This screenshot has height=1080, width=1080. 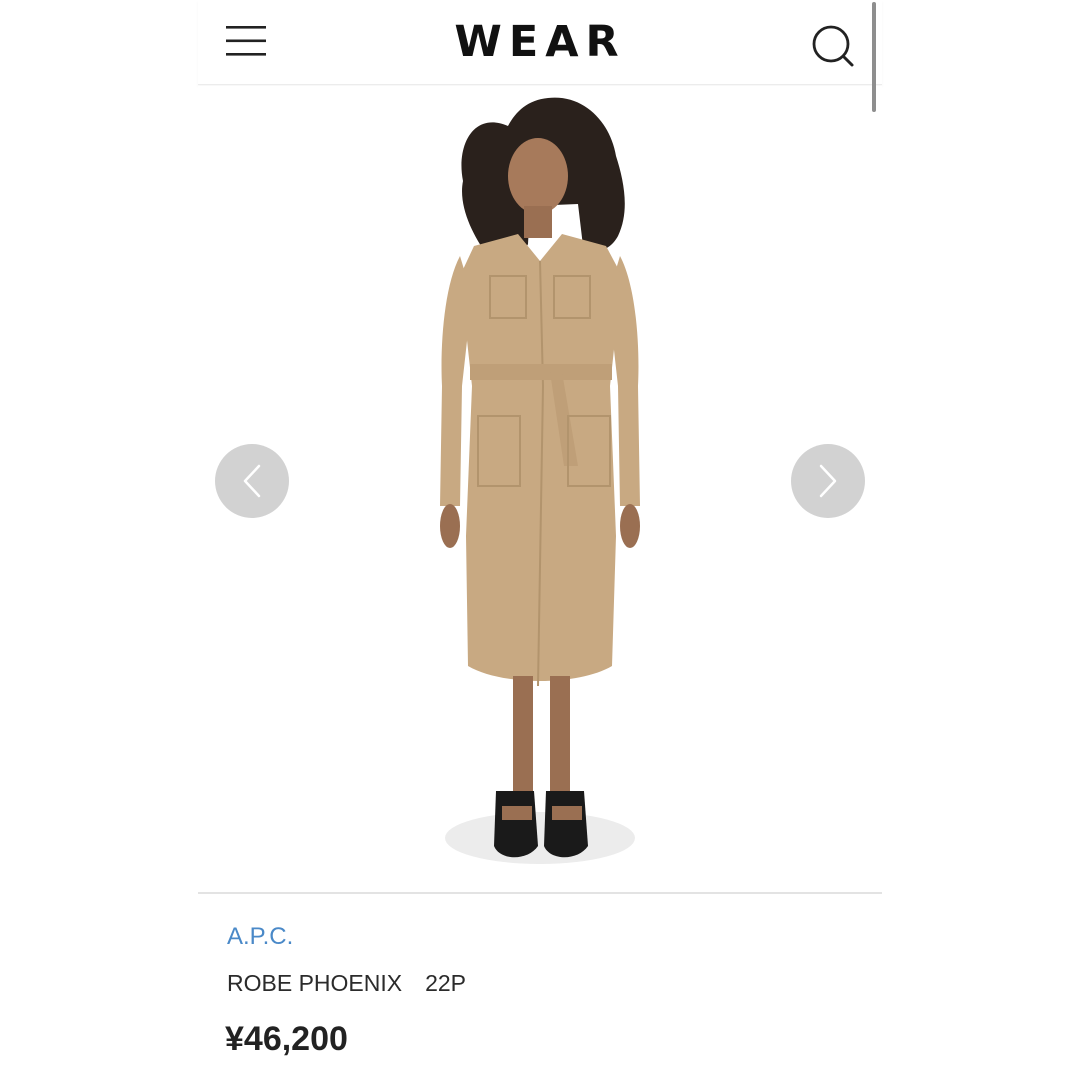 What do you see at coordinates (874, 57) in the screenshot?
I see `scrollbar` at bounding box center [874, 57].